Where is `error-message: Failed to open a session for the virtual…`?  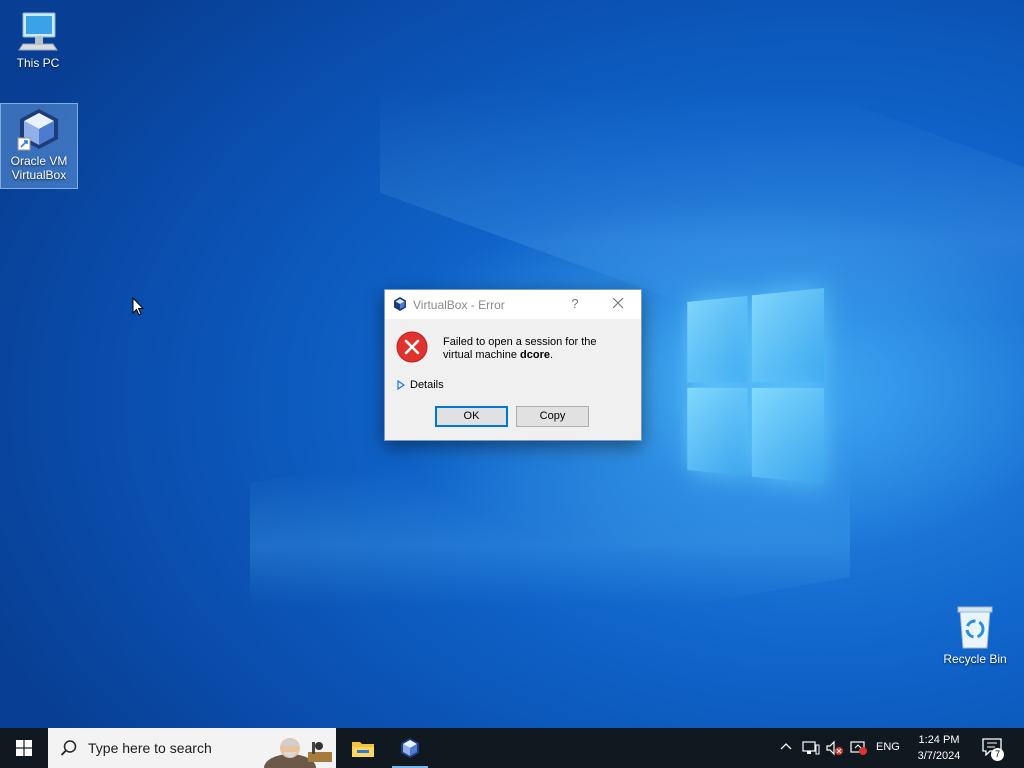 error-message: Failed to open a session for the virtual… is located at coordinates (520, 348).